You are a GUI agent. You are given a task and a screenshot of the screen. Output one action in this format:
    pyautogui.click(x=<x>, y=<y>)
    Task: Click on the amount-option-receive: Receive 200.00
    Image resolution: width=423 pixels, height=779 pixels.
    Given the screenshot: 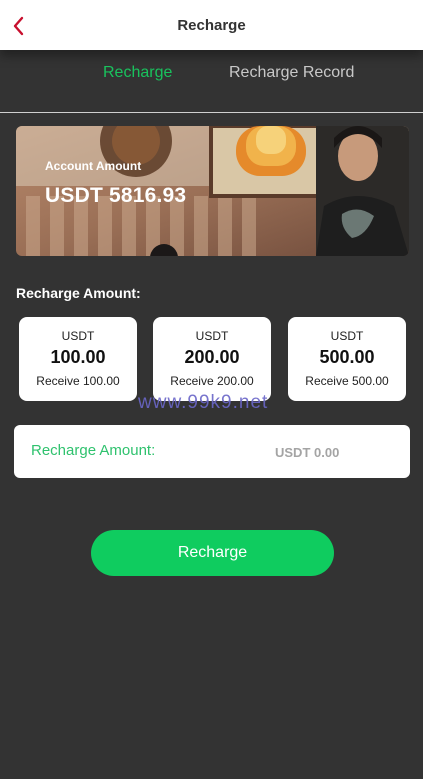 What is the action you would take?
    pyautogui.click(x=212, y=381)
    